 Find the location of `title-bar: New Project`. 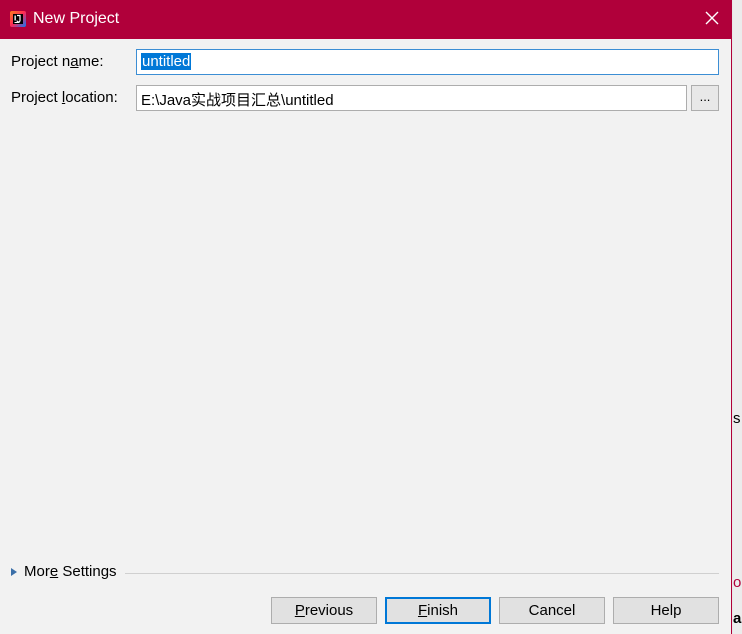

title-bar: New Project is located at coordinates (366, 19).